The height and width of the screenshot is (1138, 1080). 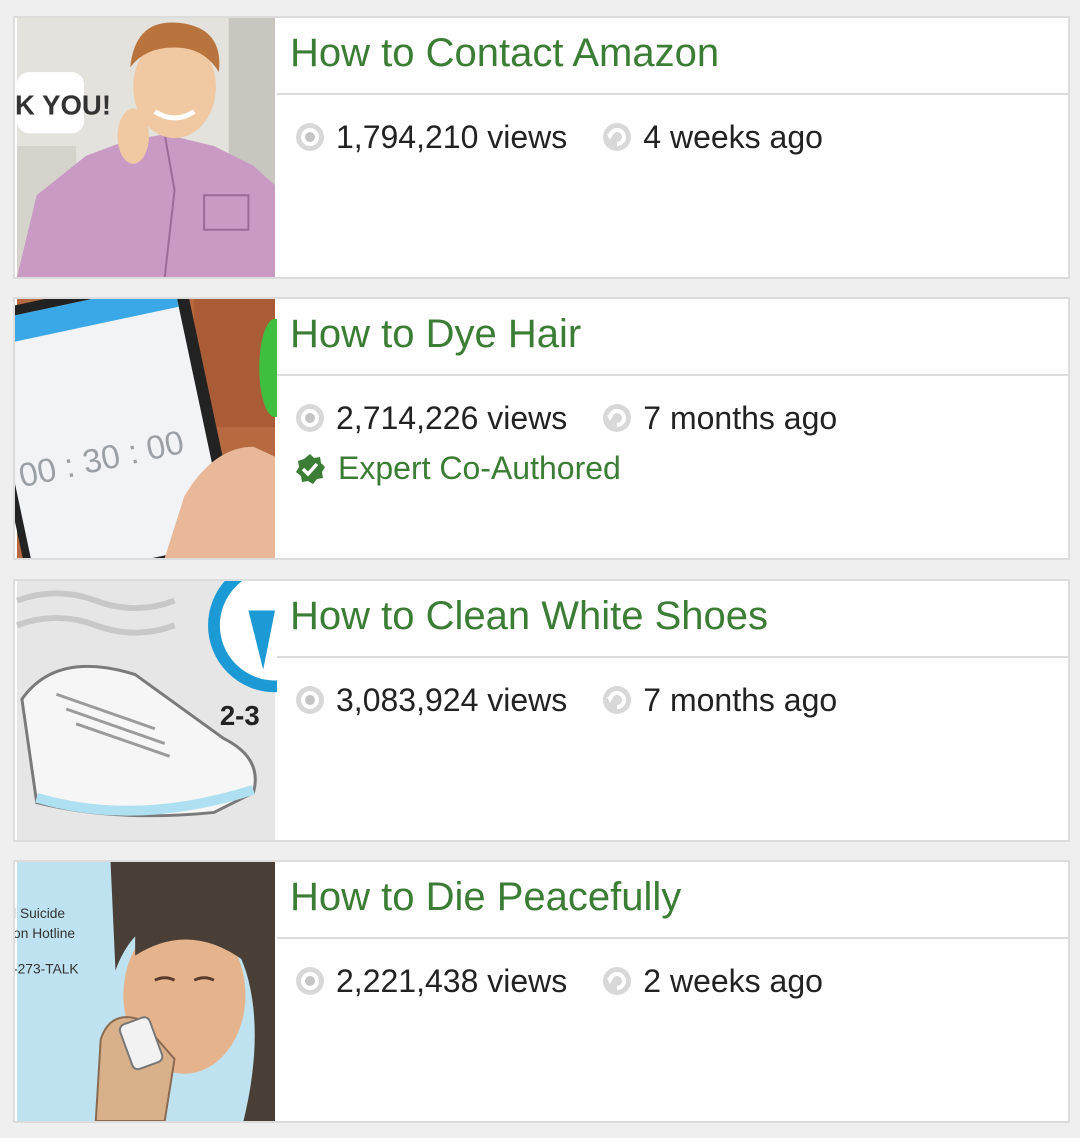 I want to click on updated-stat: 2 weeks ago, so click(x=712, y=981).